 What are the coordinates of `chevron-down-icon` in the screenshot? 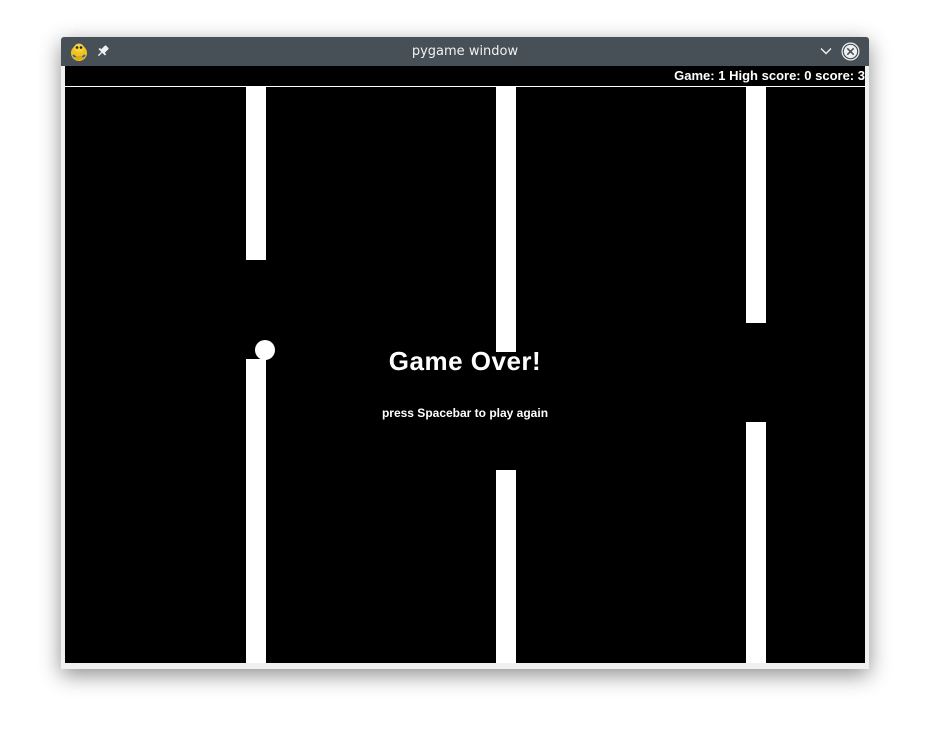 It's located at (826, 51).